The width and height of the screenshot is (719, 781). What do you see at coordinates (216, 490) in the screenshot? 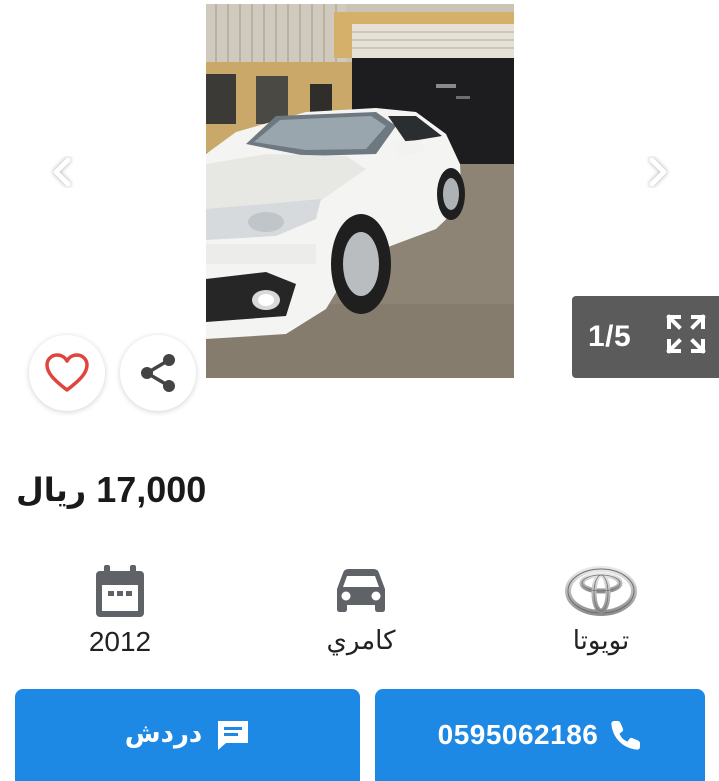
I see `listing-price: 17,000 ريال` at bounding box center [216, 490].